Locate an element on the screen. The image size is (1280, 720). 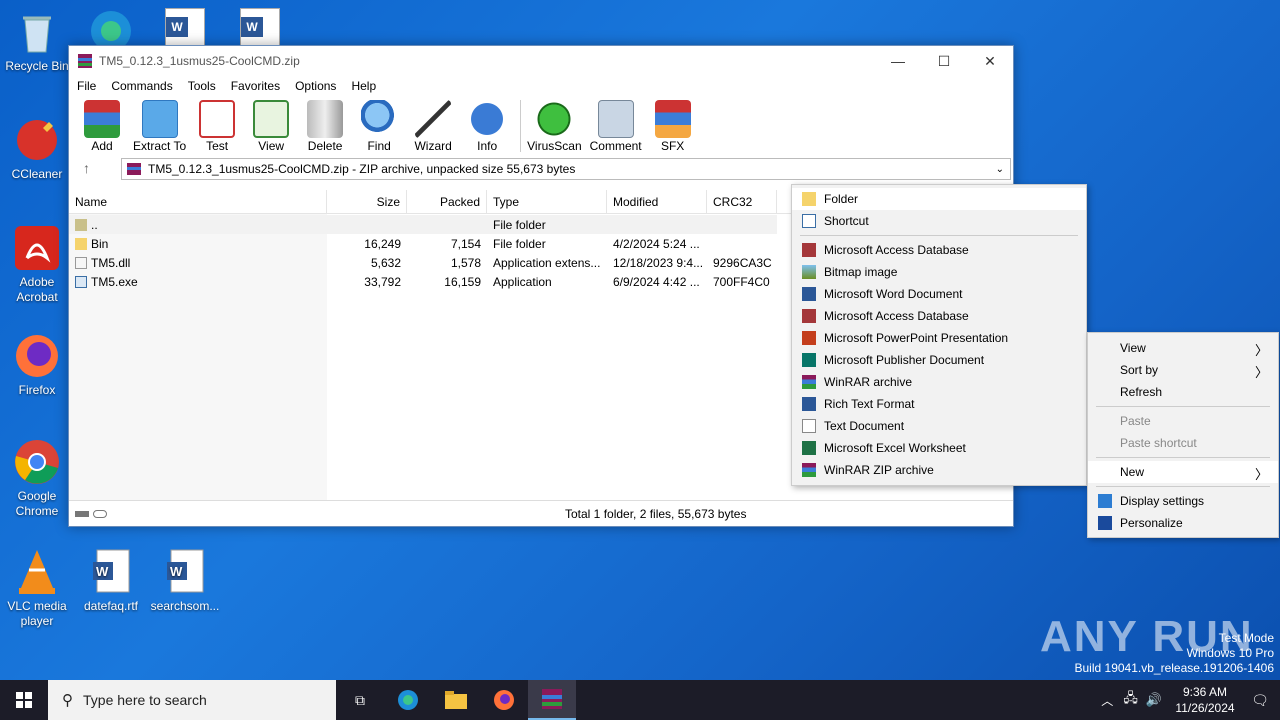
close-button: ✕ is located at coordinates (990, 61).